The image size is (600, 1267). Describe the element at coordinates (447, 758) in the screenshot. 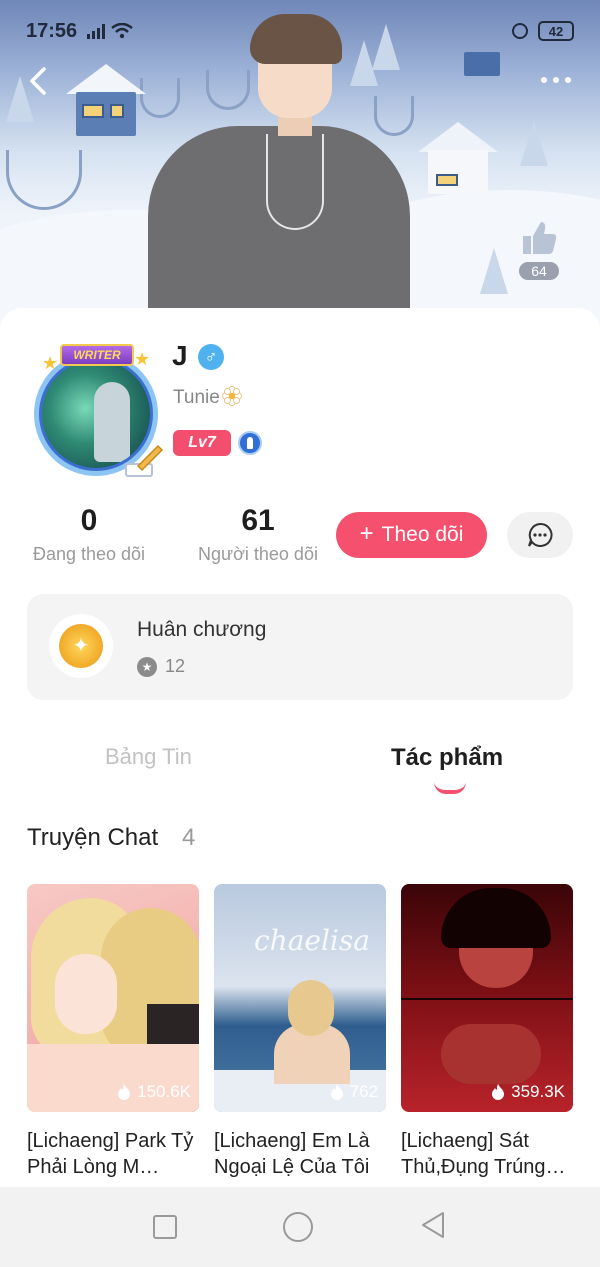

I see `tab-works: Tác phẩm` at that location.